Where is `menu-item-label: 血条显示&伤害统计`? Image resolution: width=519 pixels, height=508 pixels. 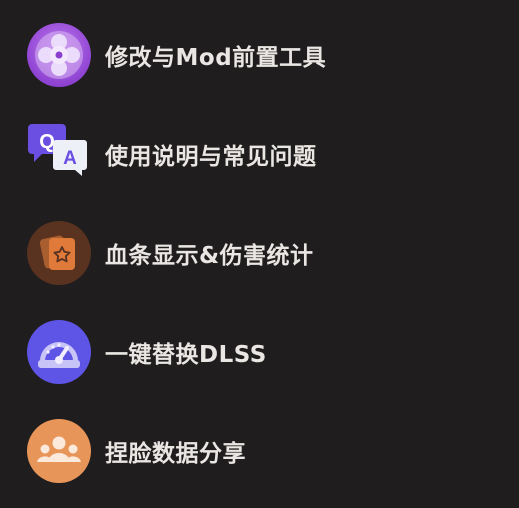 menu-item-label: 血条显示&伤害统计 is located at coordinates (209, 256).